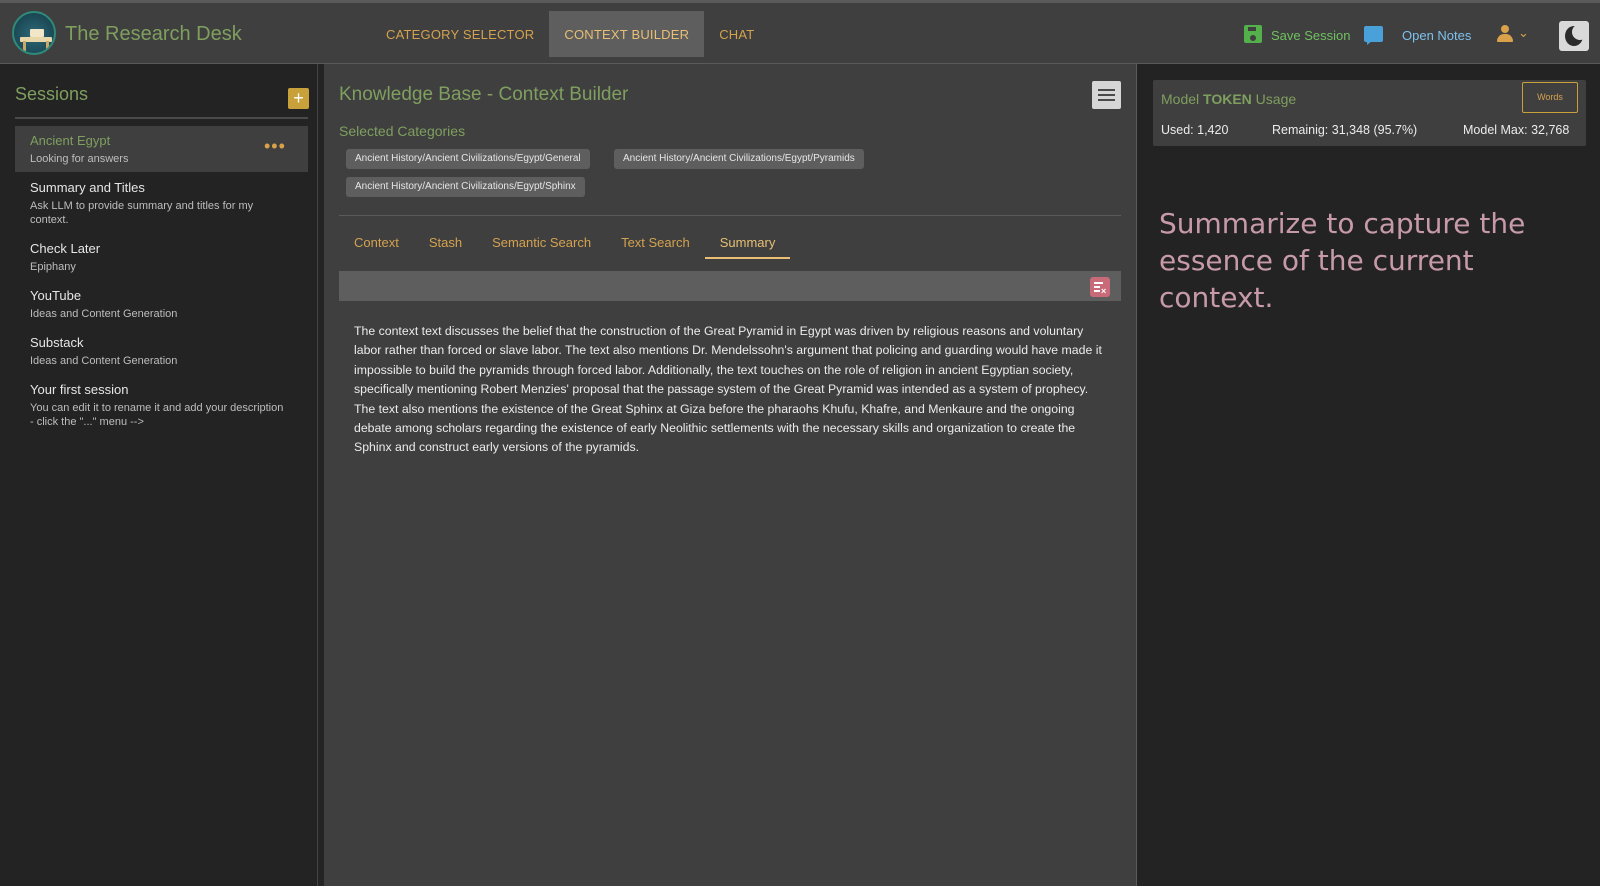  What do you see at coordinates (79, 389) in the screenshot?
I see `session-title: Your first session` at bounding box center [79, 389].